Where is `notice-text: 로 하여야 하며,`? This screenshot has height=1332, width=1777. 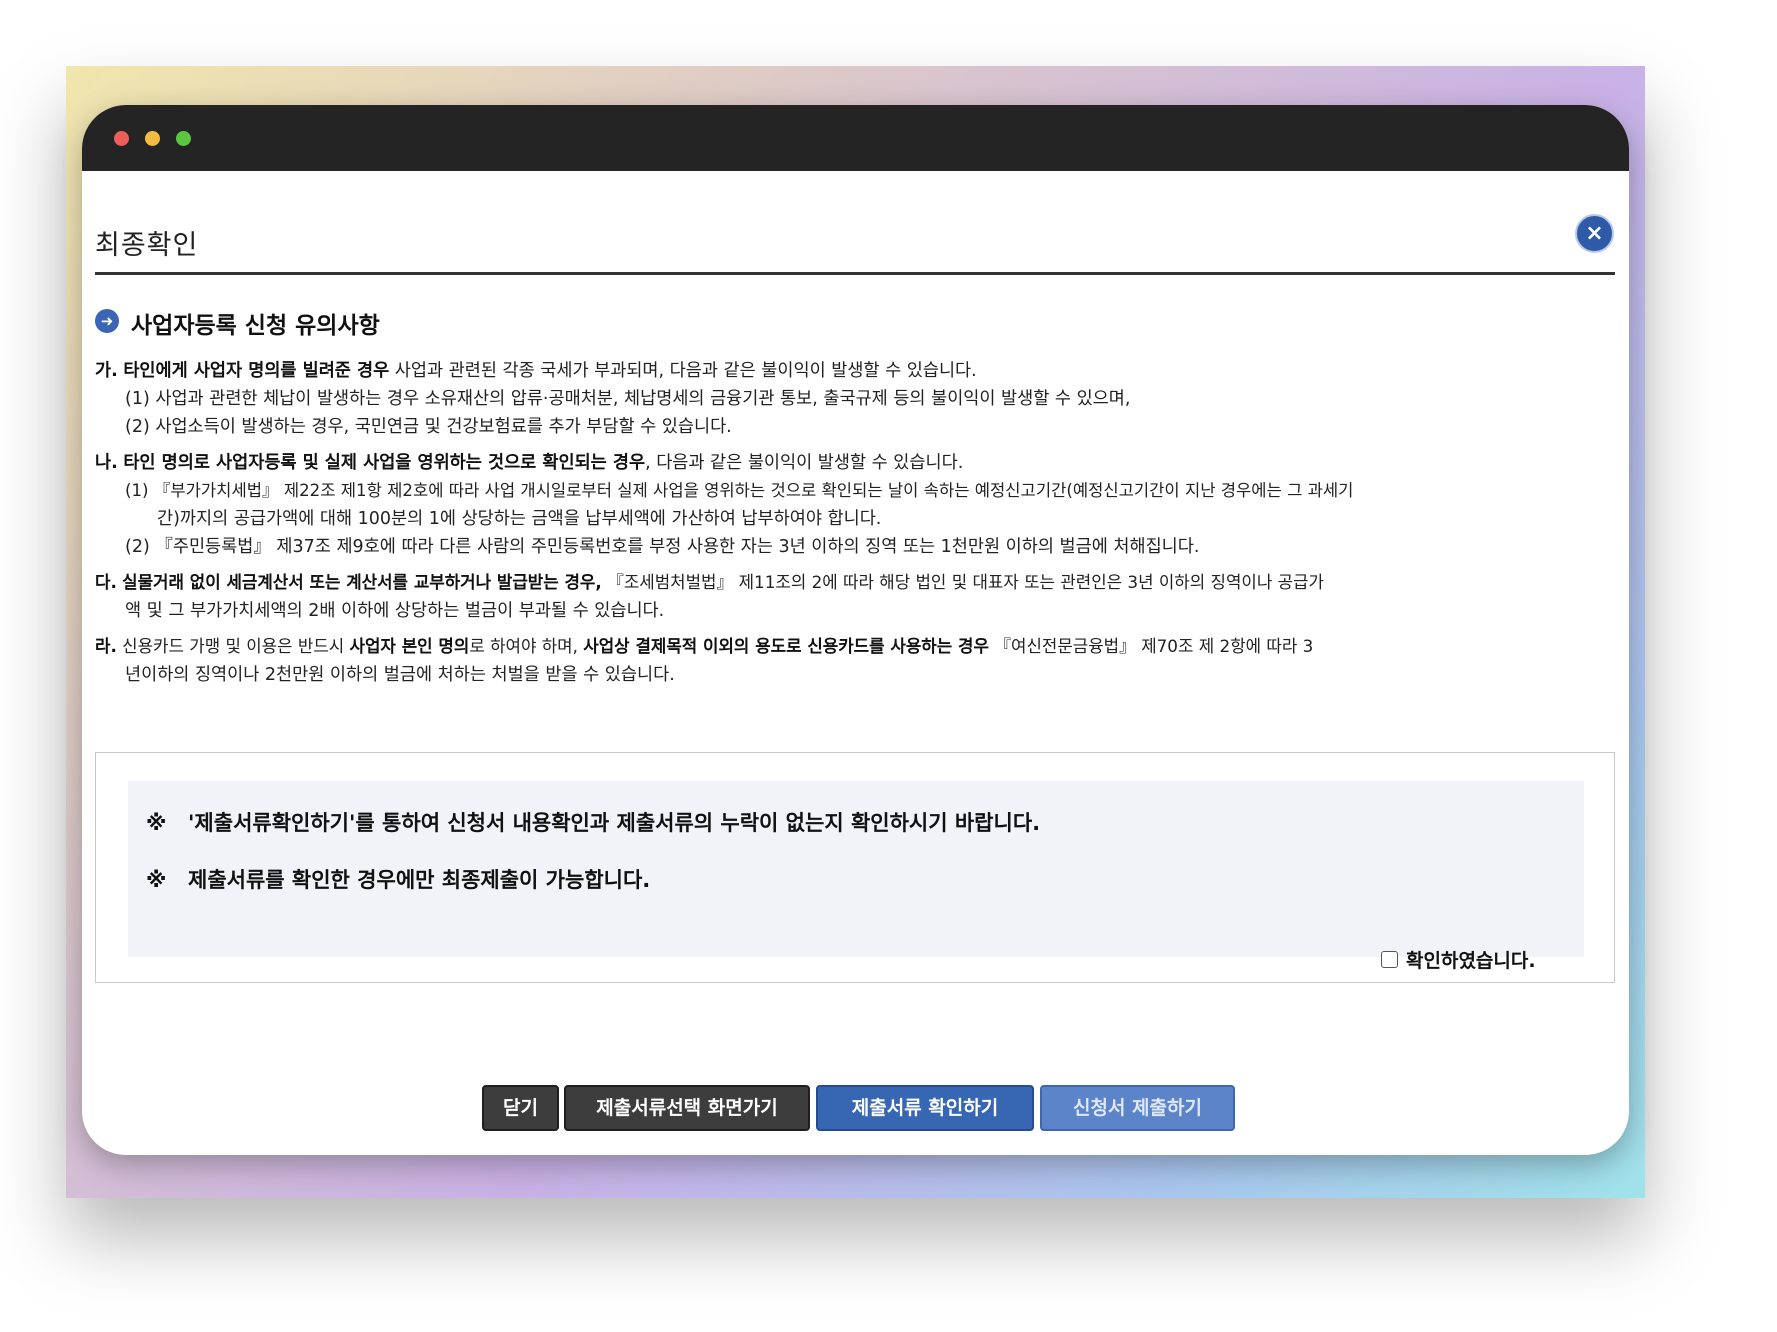
notice-text: 로 하여야 하며, is located at coordinates (526, 646).